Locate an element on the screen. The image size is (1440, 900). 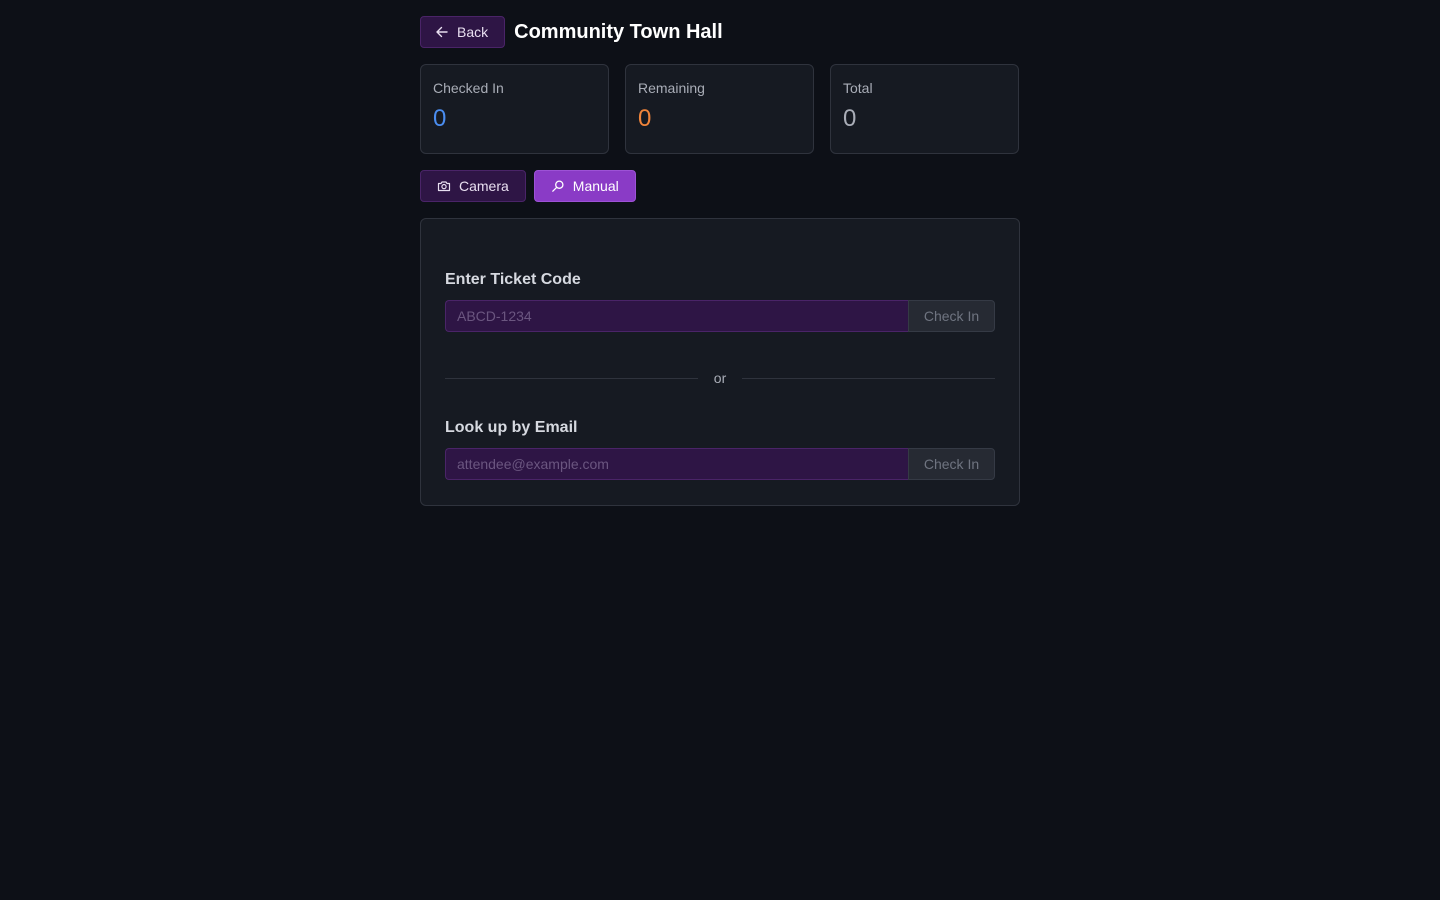
arrow-left-icon is located at coordinates (442, 32).